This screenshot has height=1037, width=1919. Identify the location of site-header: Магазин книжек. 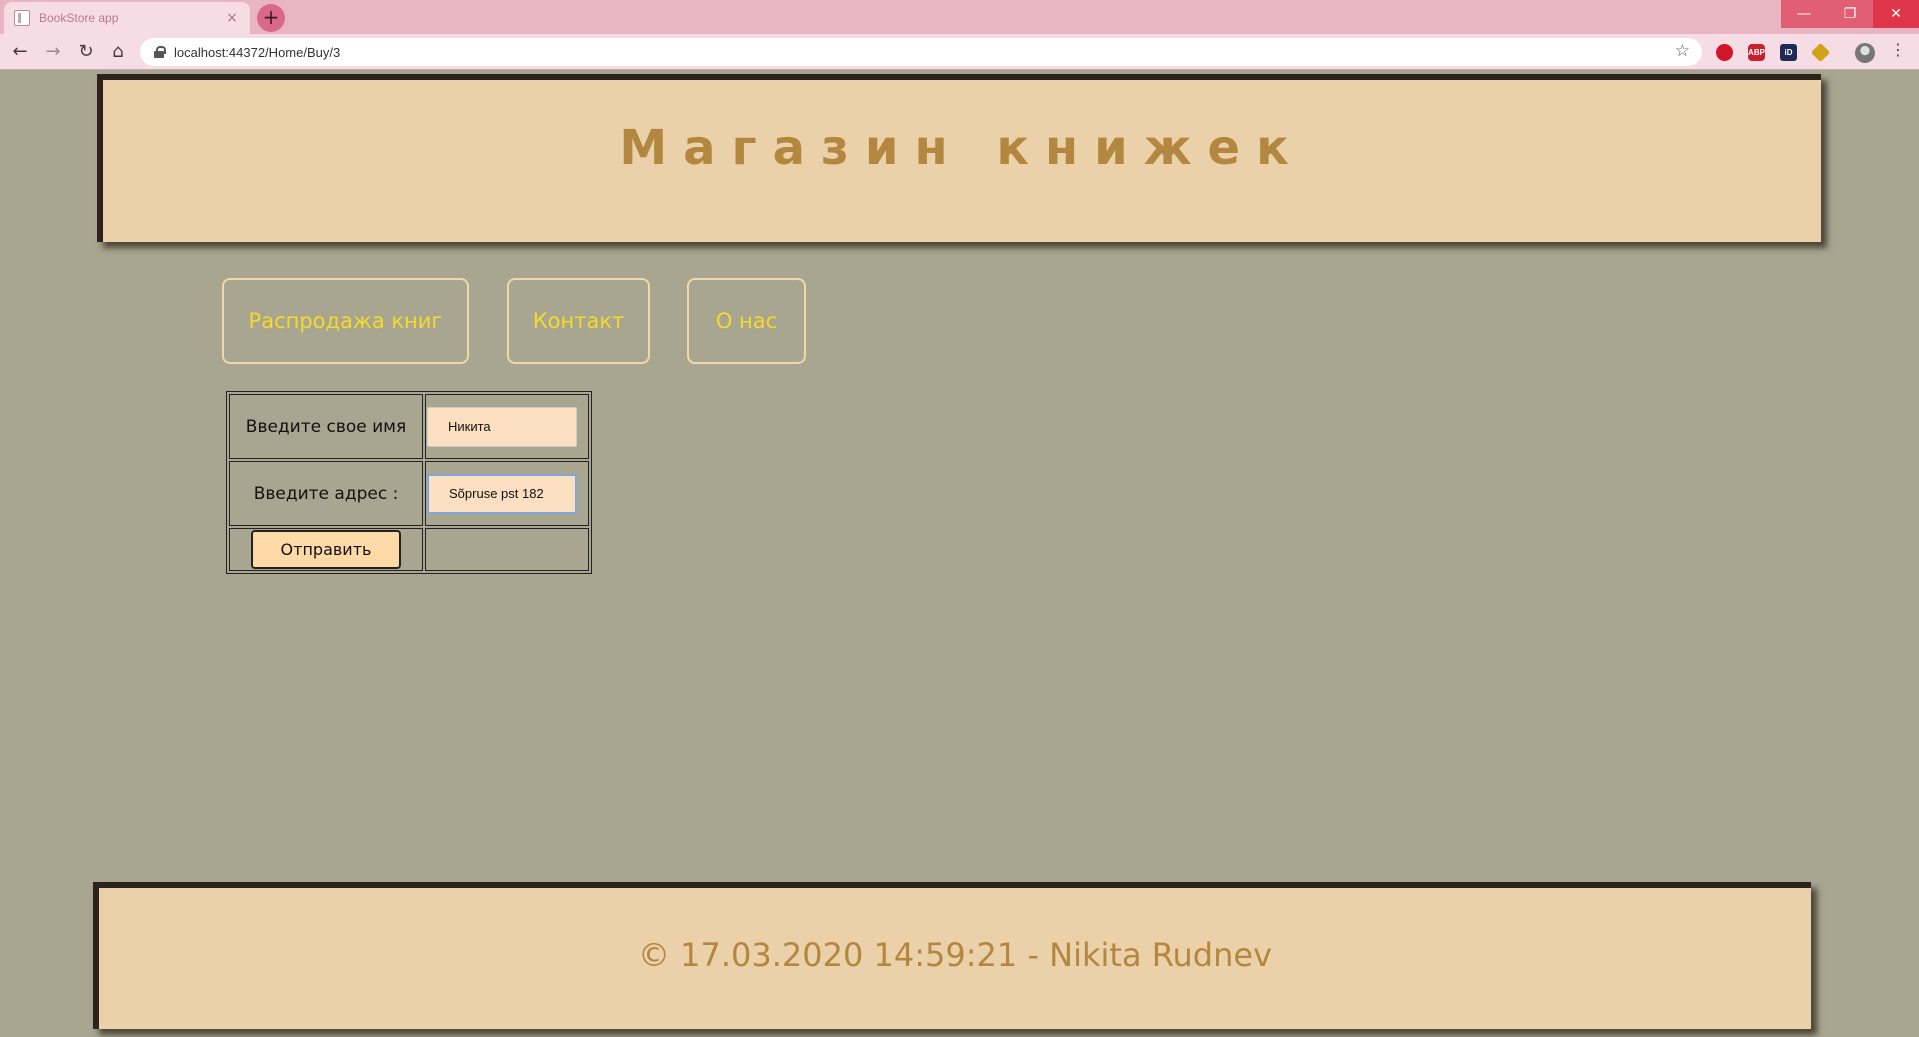
(959, 158).